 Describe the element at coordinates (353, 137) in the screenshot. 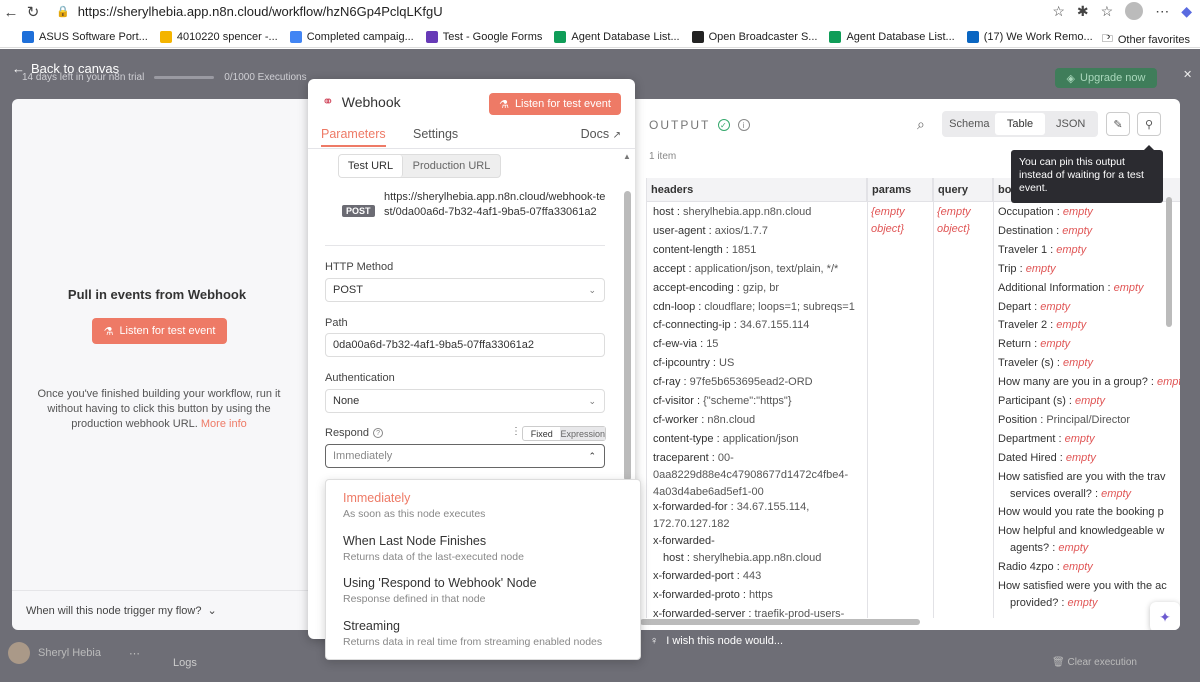

I see `tab-parameters: Parameters` at that location.